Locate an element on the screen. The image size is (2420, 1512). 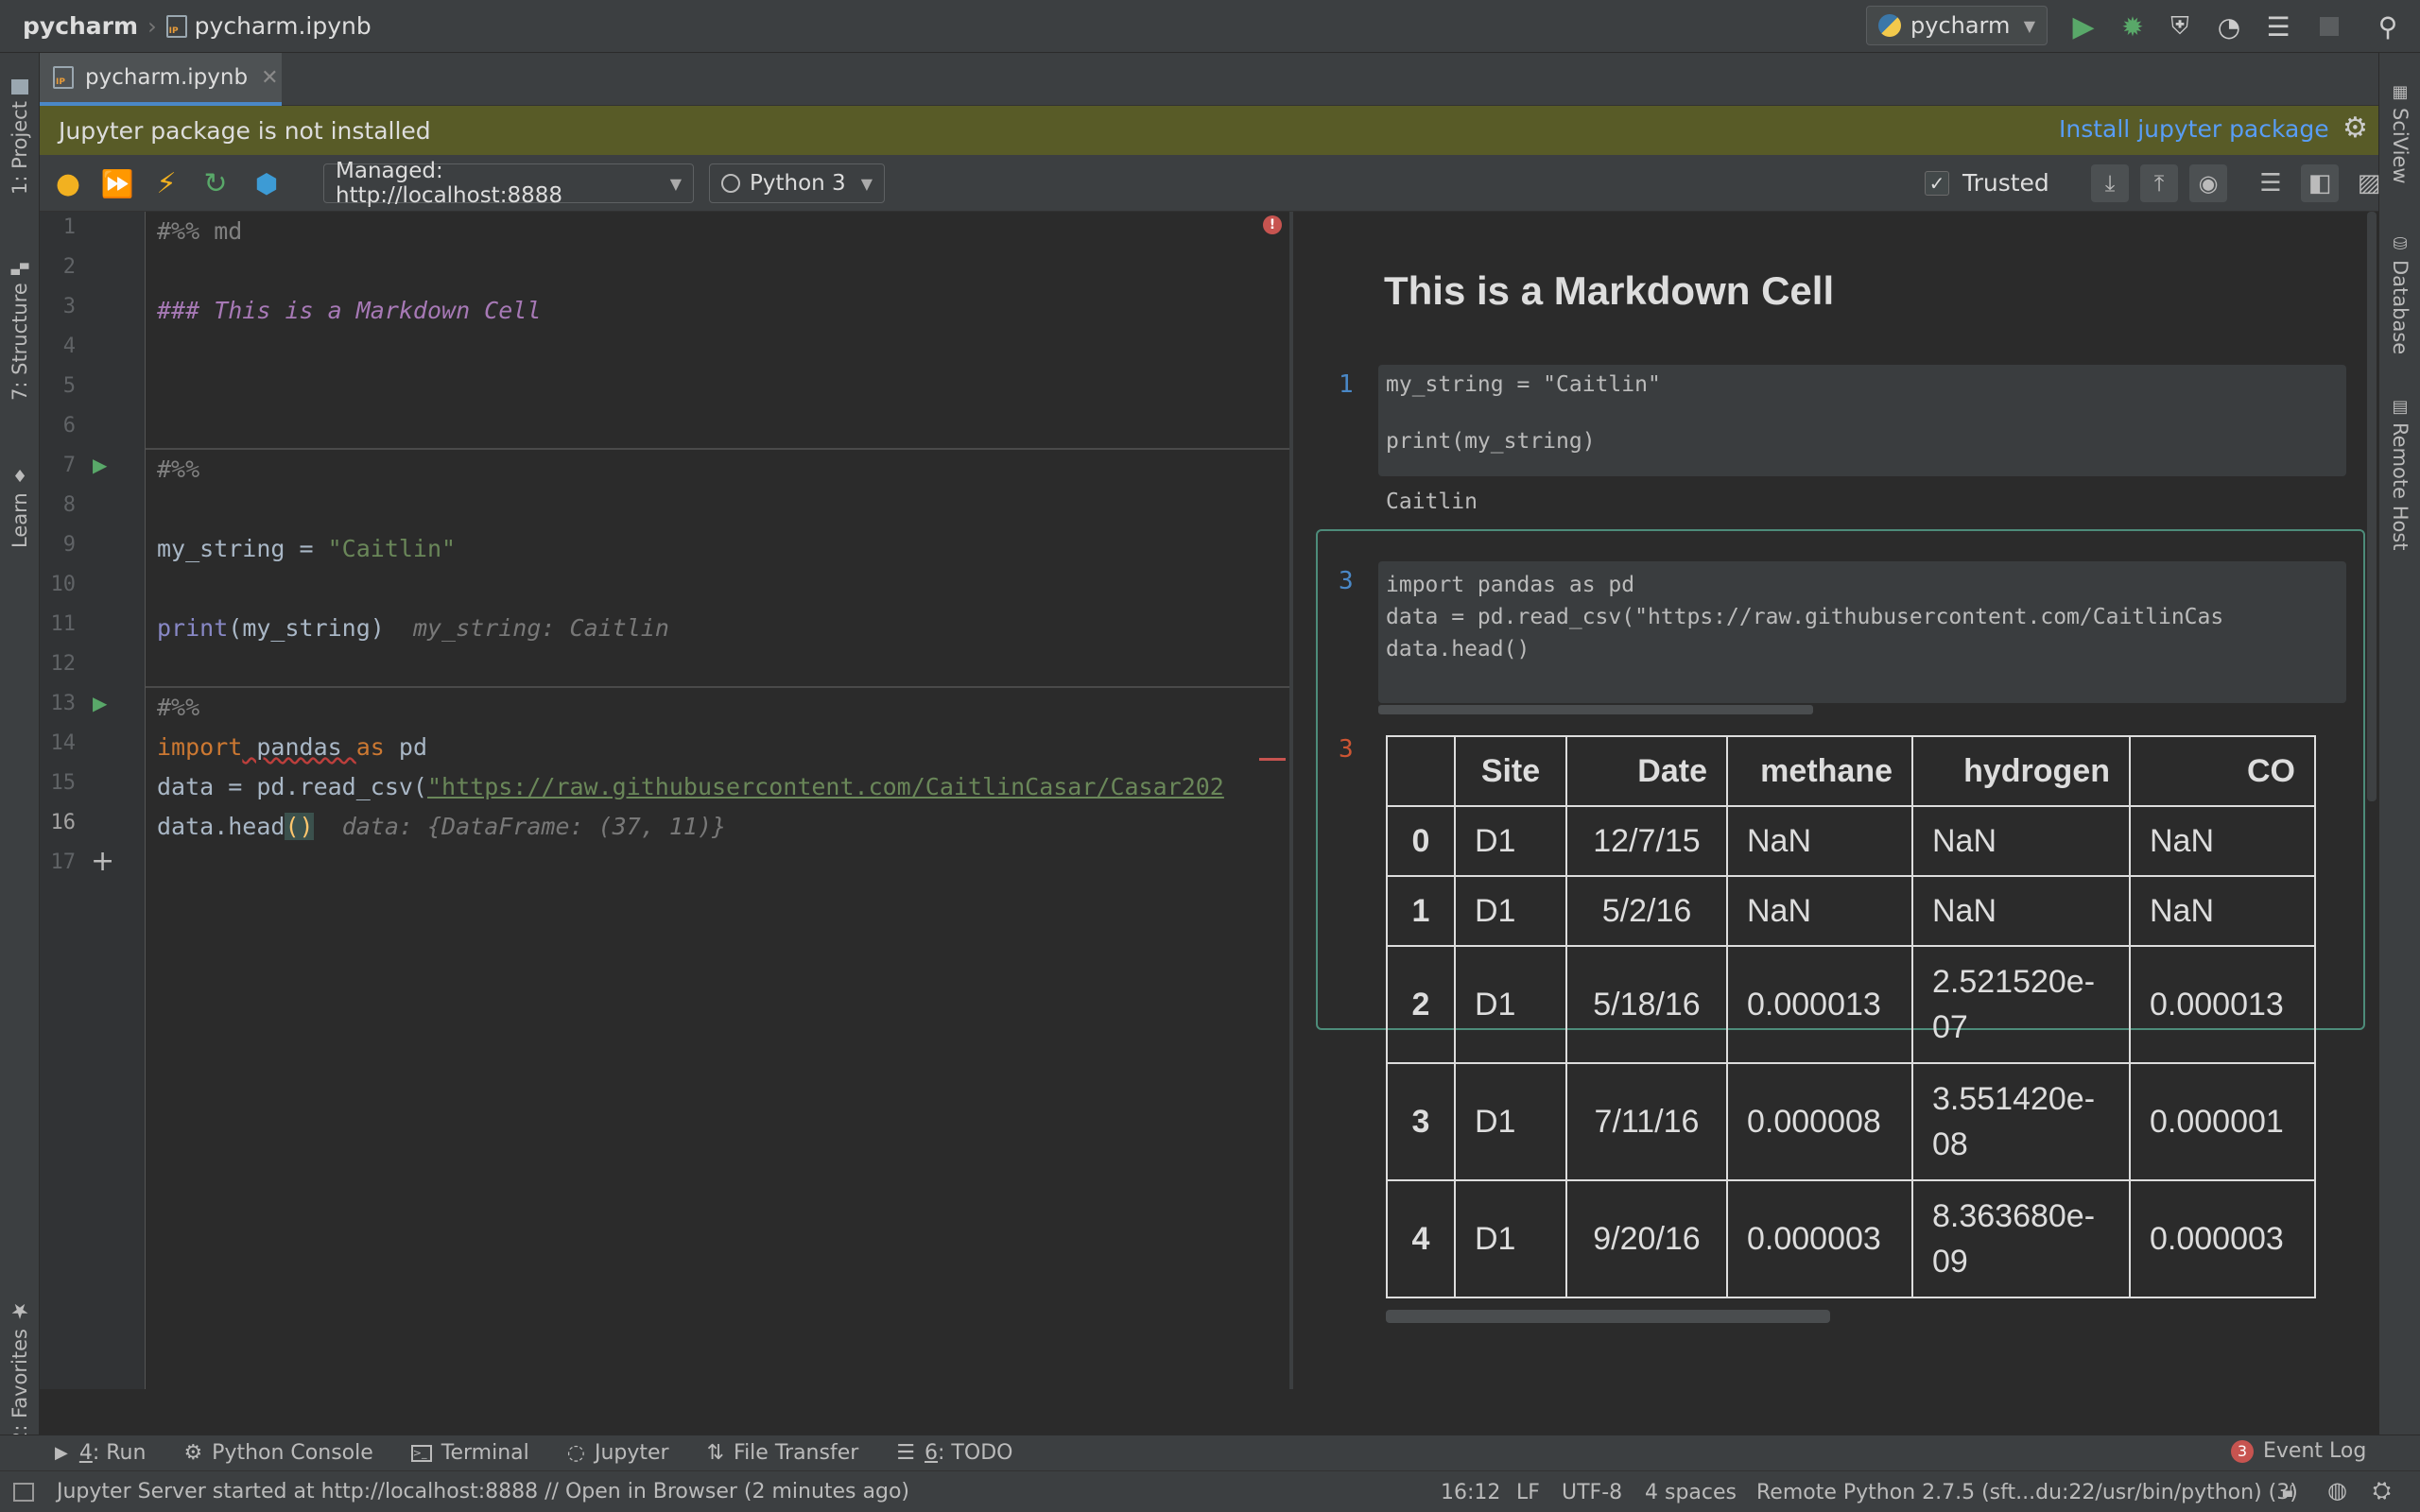
code-line-9: my_string = "Caitlin" is located at coordinates (306, 548).